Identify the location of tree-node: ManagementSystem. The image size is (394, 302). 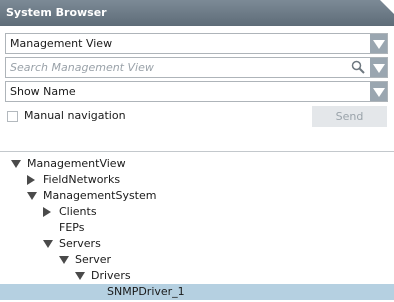
(197, 196).